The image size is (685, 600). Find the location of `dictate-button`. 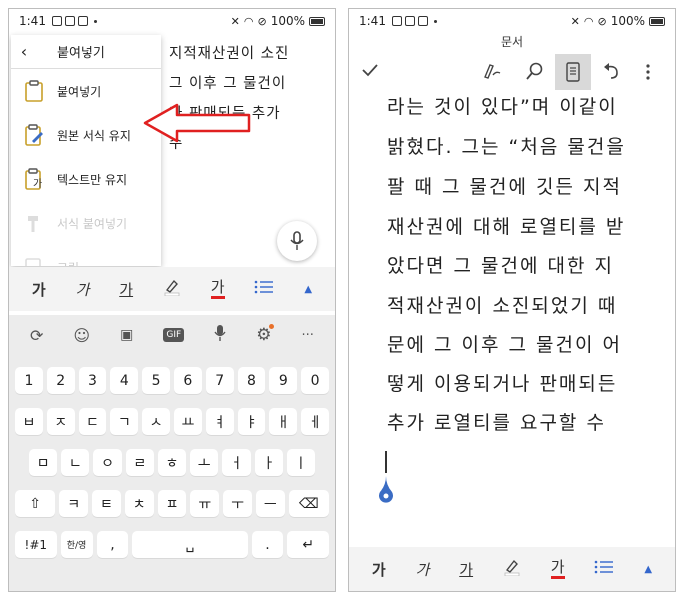

dictate-button is located at coordinates (297, 241).